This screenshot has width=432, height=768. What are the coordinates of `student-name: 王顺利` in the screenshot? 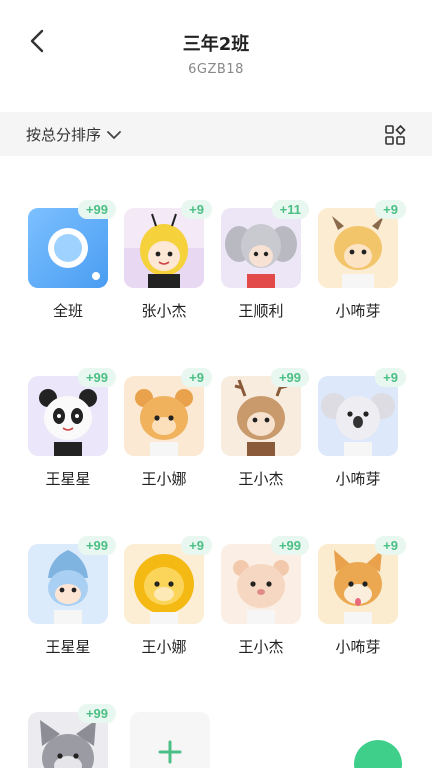 It's located at (261, 311).